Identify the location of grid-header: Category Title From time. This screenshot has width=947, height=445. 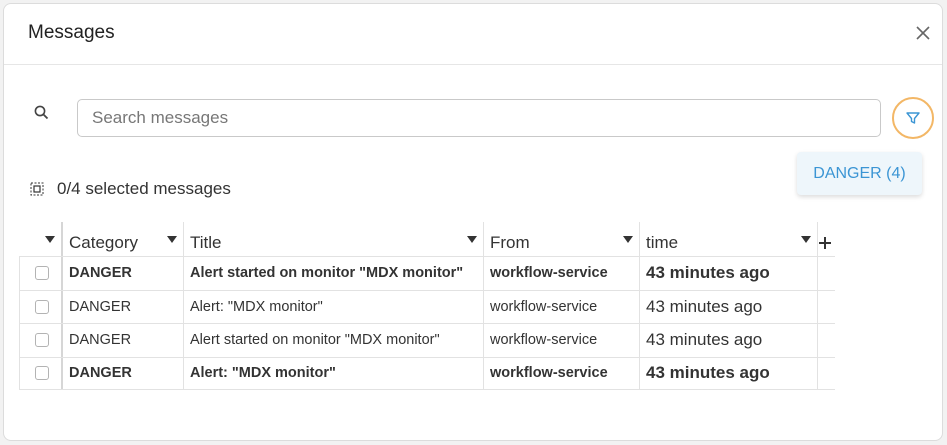
(427, 239).